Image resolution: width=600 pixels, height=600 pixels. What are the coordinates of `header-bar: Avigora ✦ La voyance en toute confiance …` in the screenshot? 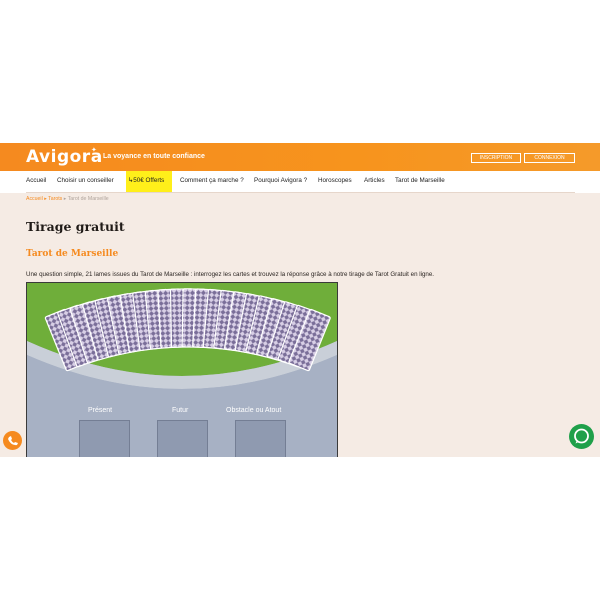 It's located at (300, 157).